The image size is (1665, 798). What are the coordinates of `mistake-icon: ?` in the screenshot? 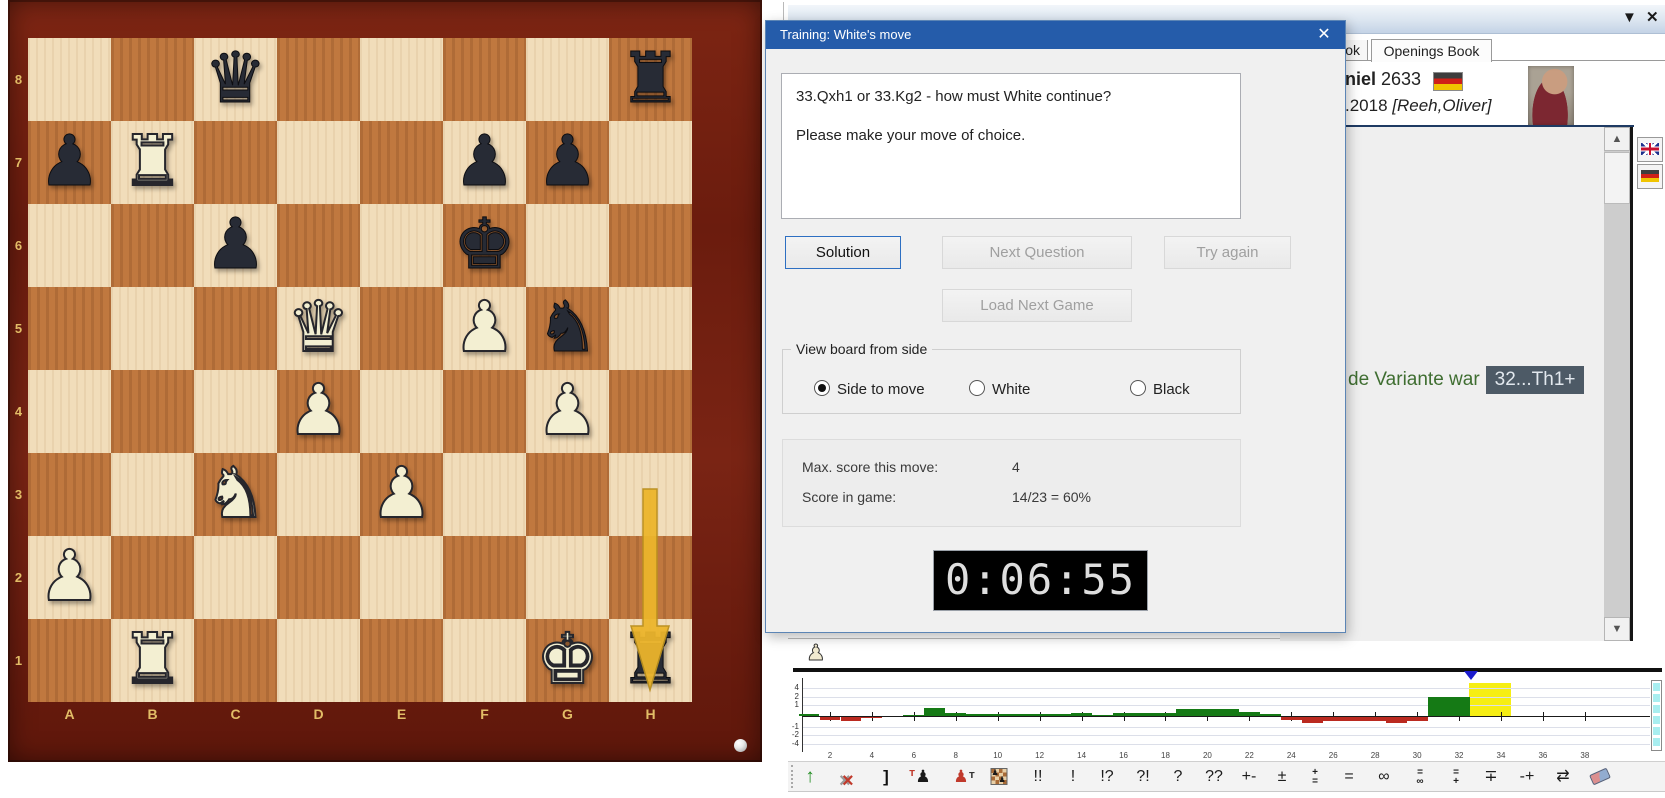 It's located at (1178, 777).